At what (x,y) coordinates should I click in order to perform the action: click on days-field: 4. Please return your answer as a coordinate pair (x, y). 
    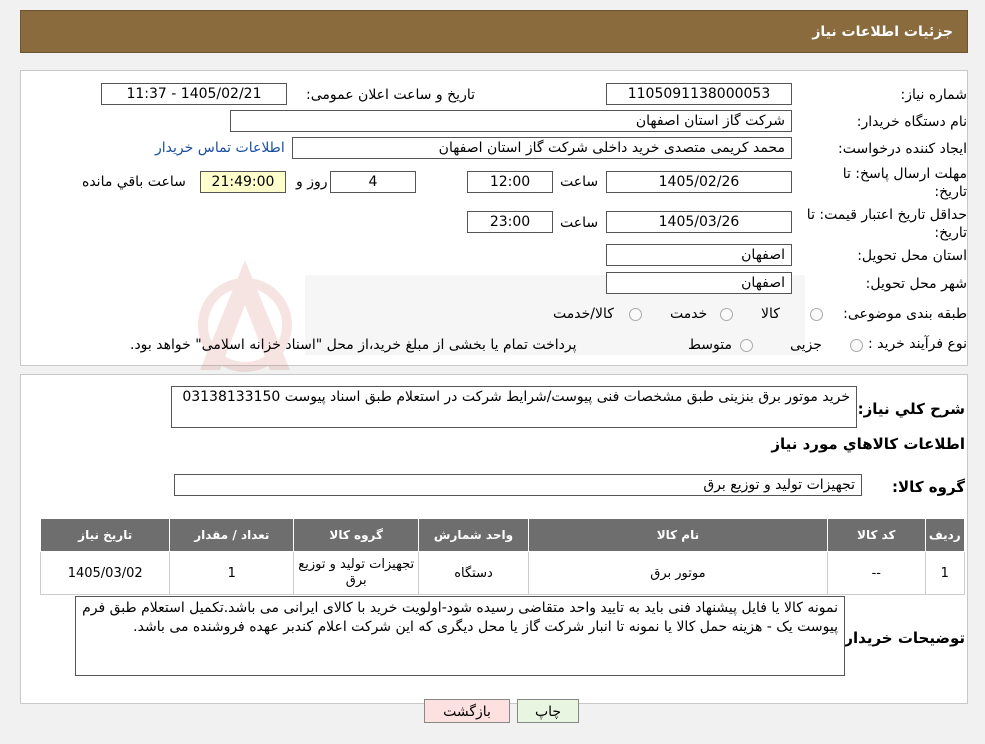
    Looking at the image, I should click on (373, 182).